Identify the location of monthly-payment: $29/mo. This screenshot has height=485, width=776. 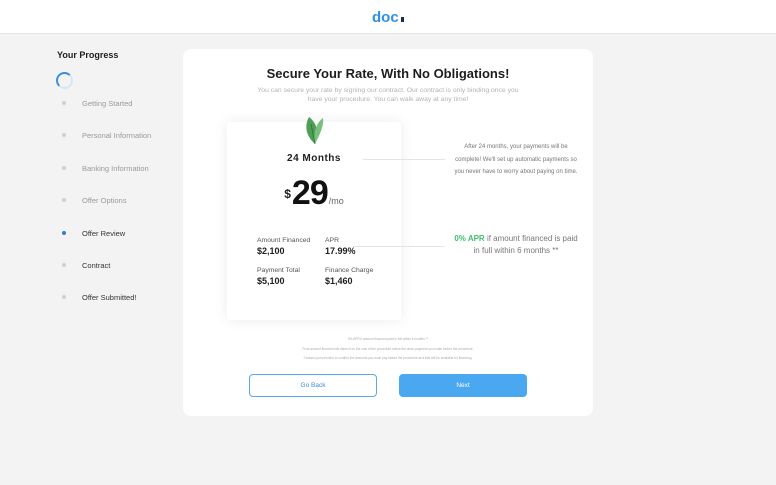
(314, 193).